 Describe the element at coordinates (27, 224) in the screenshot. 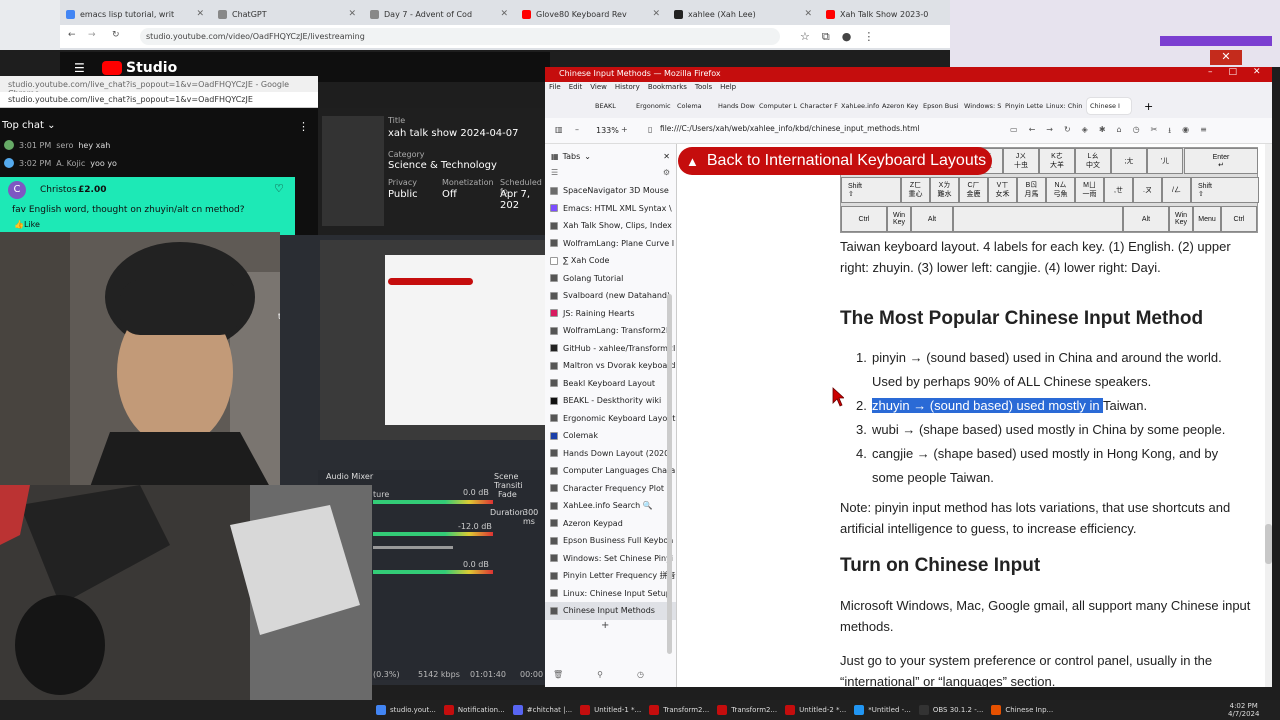

I see `like-button: 👍Like` at that location.